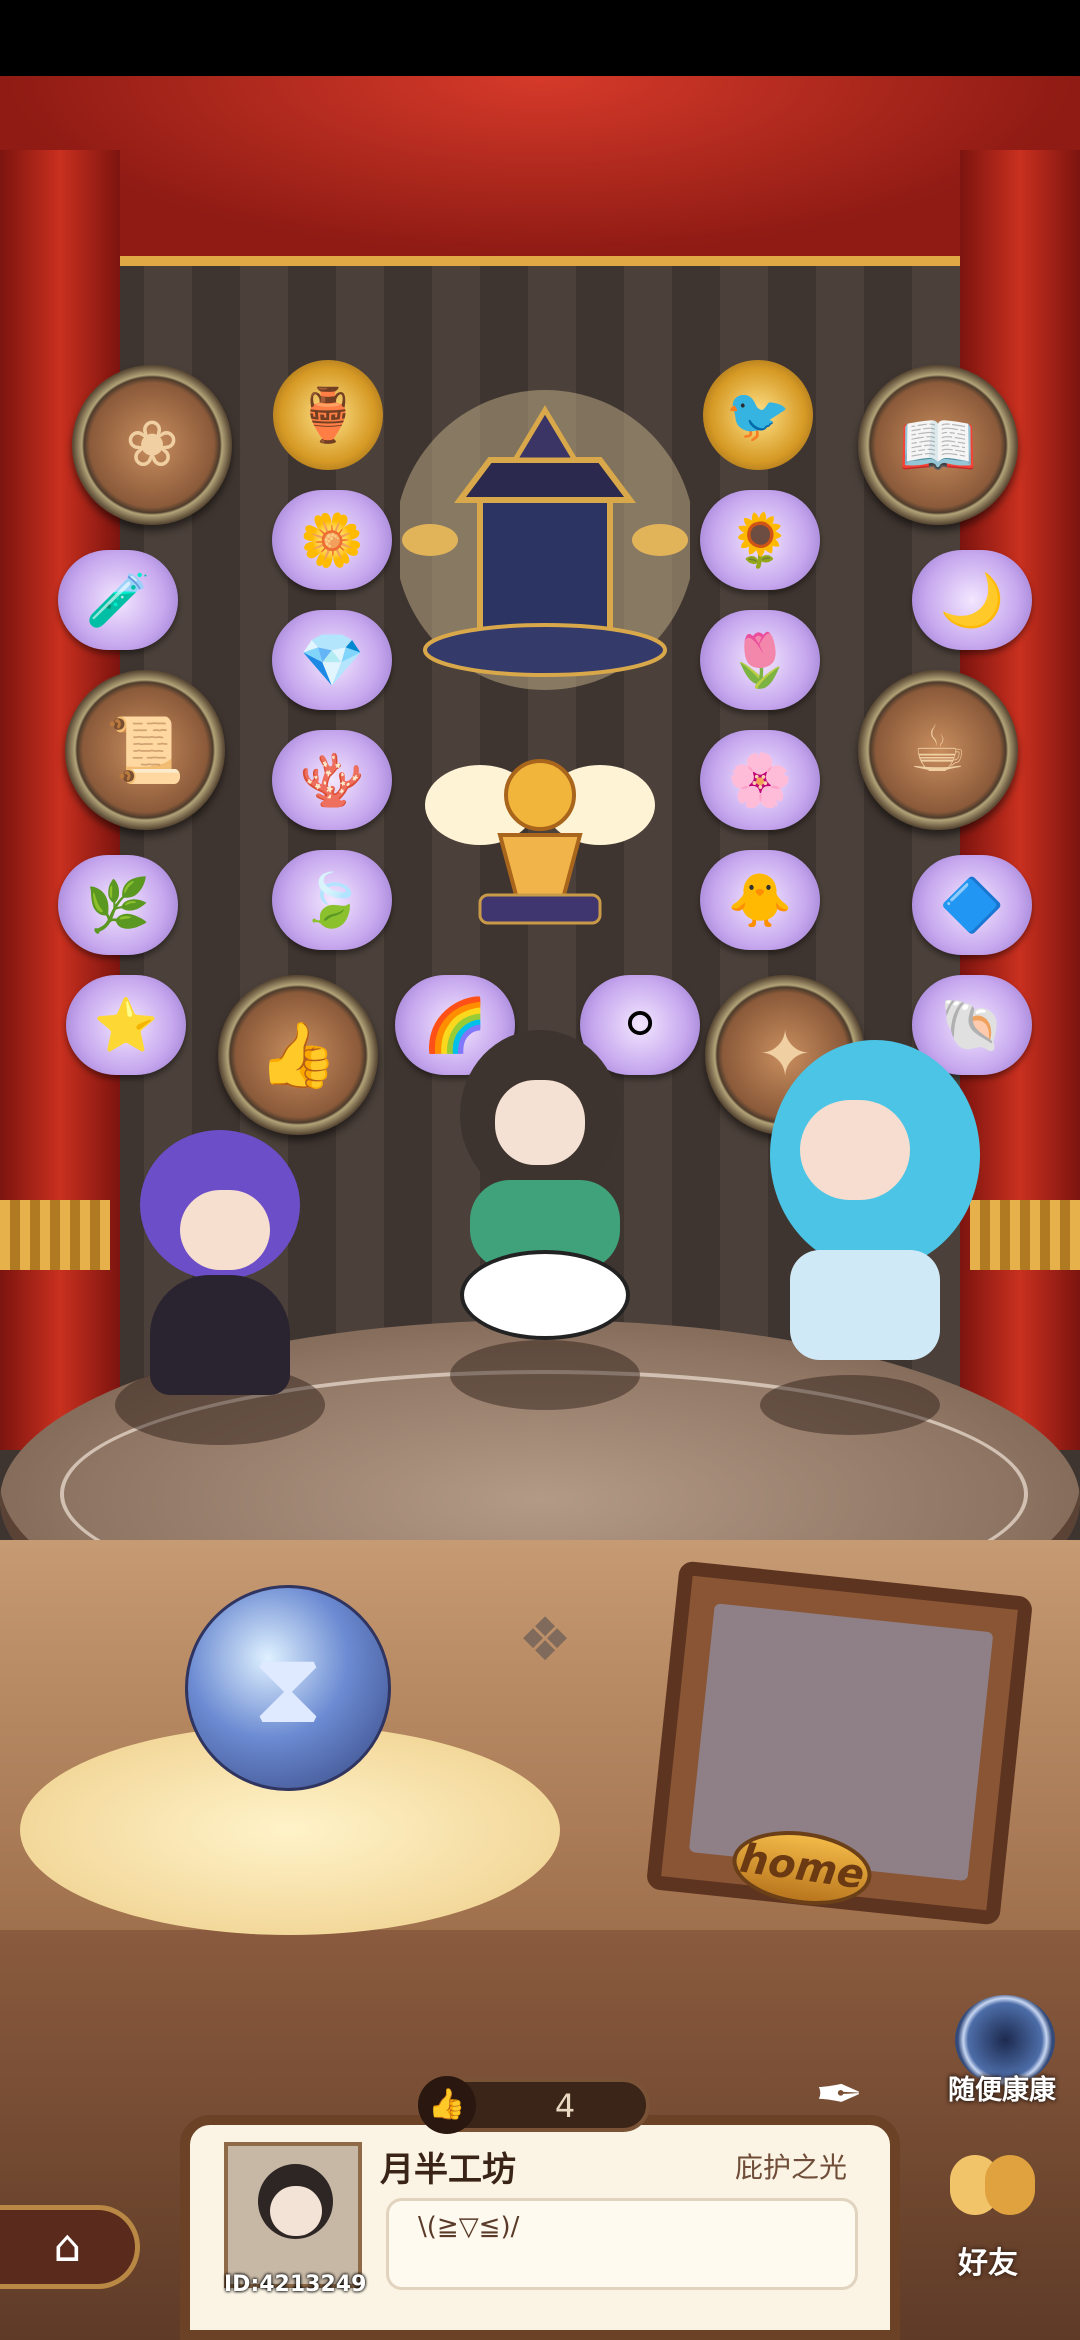  I want to click on crystal-icon: 💎, so click(332, 660).